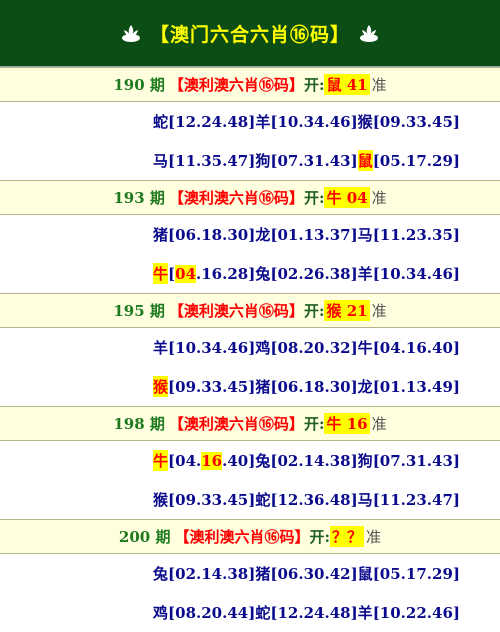  What do you see at coordinates (238, 234) in the screenshot?
I see `zodiac-number: 30` at bounding box center [238, 234].